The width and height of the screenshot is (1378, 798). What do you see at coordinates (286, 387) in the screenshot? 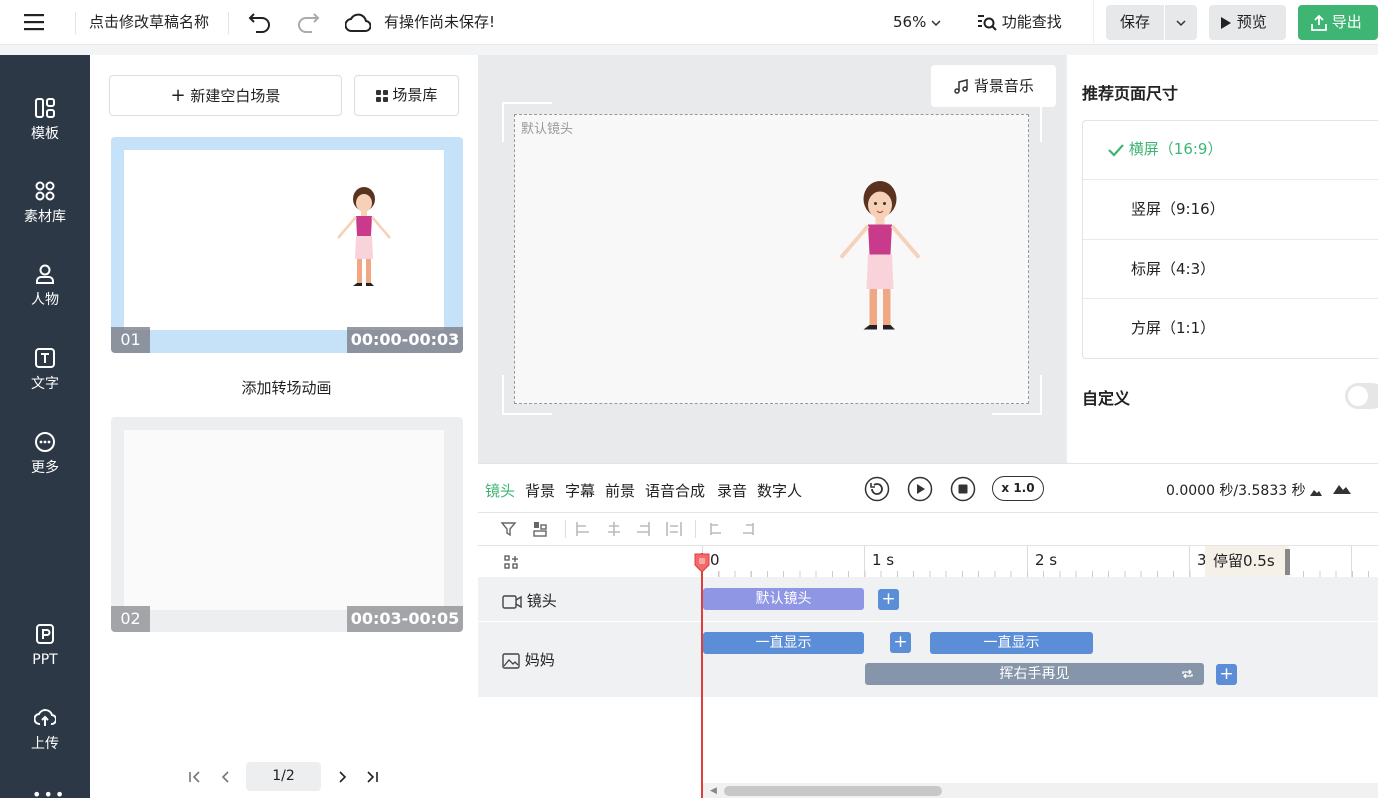
I see `add-transition-link: 添加转场动画` at bounding box center [286, 387].